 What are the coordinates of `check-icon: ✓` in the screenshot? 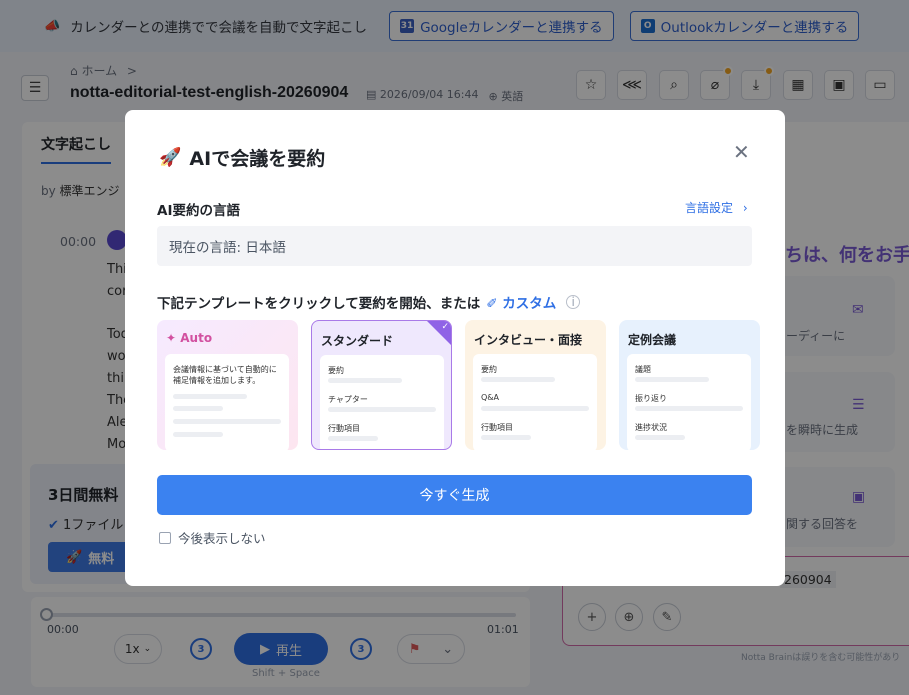 It's located at (445, 327).